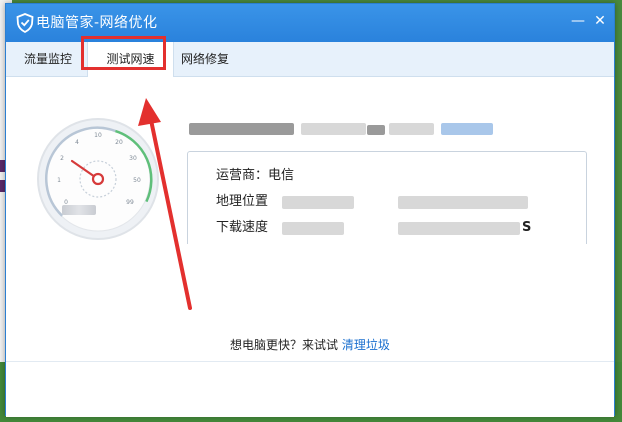 The height and width of the screenshot is (422, 622). I want to click on footer-text: 想电脑更快？来试试, so click(284, 345).